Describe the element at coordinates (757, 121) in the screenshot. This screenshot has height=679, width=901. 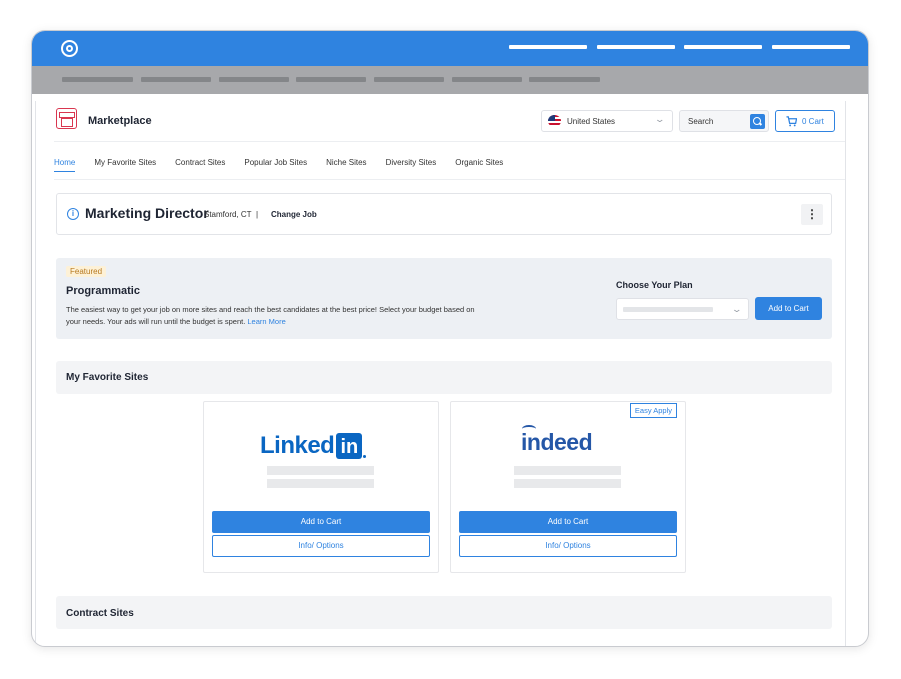
I see `search-icon` at that location.